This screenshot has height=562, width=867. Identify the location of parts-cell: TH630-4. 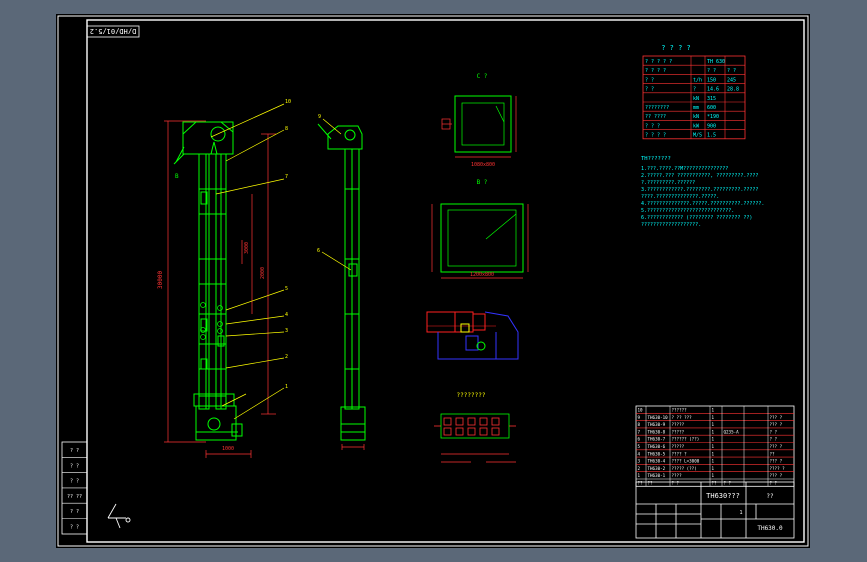
(657, 461).